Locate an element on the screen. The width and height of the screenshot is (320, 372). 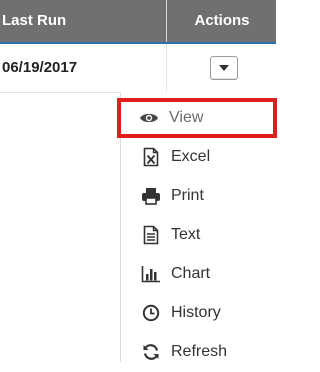
menu-item-excel: Excel is located at coordinates (199, 157).